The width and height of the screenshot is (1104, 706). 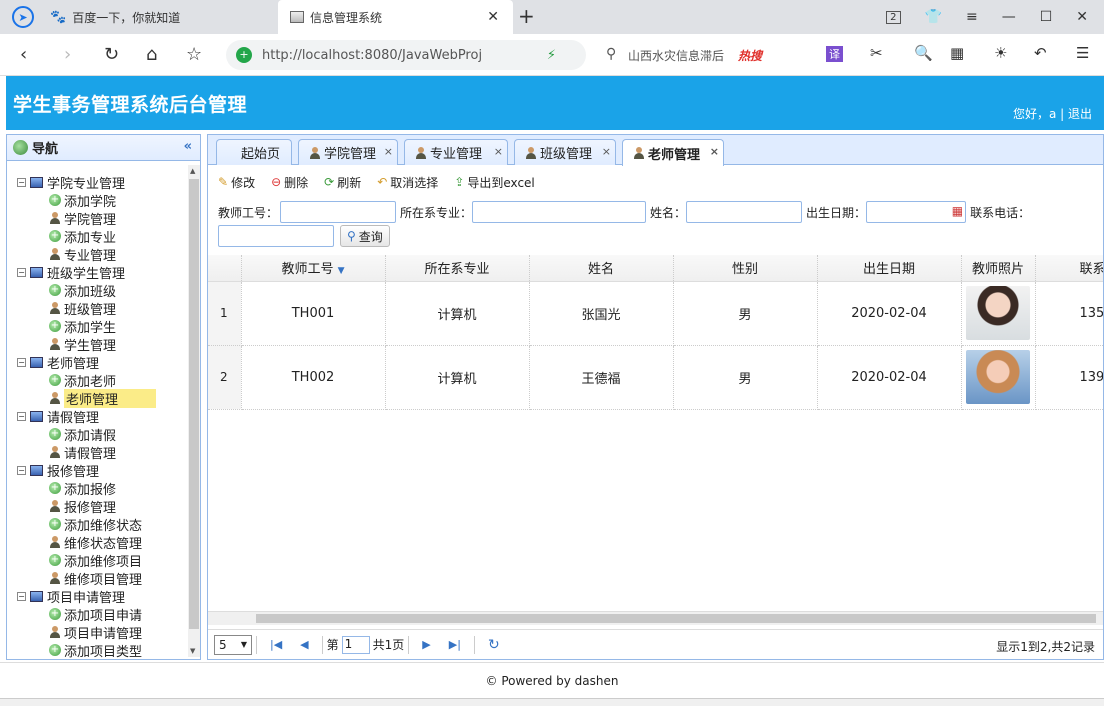 What do you see at coordinates (893, 17) in the screenshot?
I see `window-count-badge: 2` at bounding box center [893, 17].